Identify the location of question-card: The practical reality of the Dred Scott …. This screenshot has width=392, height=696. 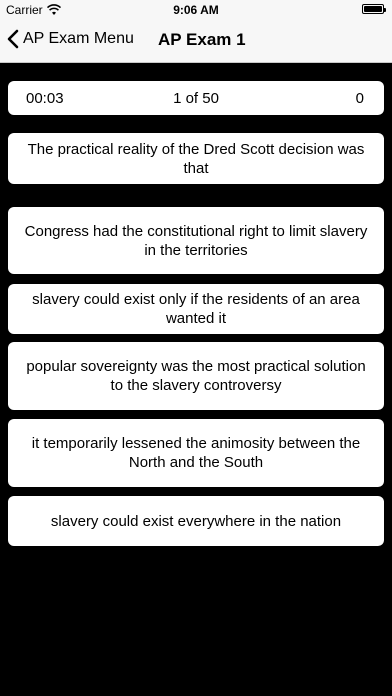
(196, 158).